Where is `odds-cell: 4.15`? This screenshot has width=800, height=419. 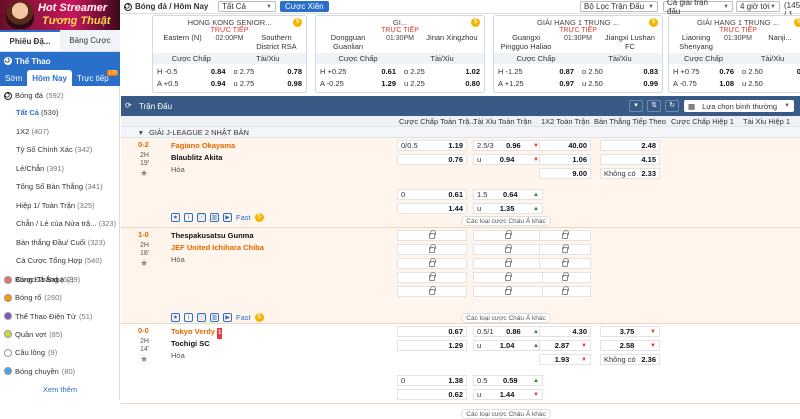 odds-cell: 4.15 is located at coordinates (630, 159).